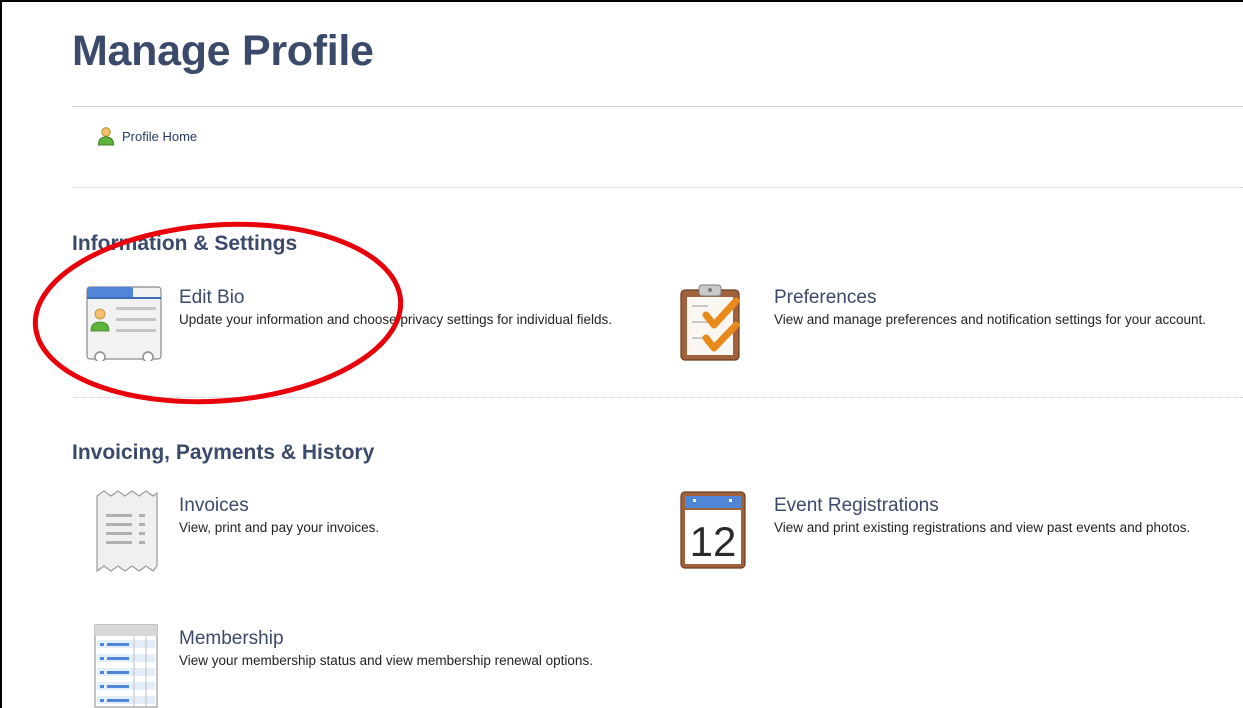  I want to click on receipt-icon, so click(127, 531).